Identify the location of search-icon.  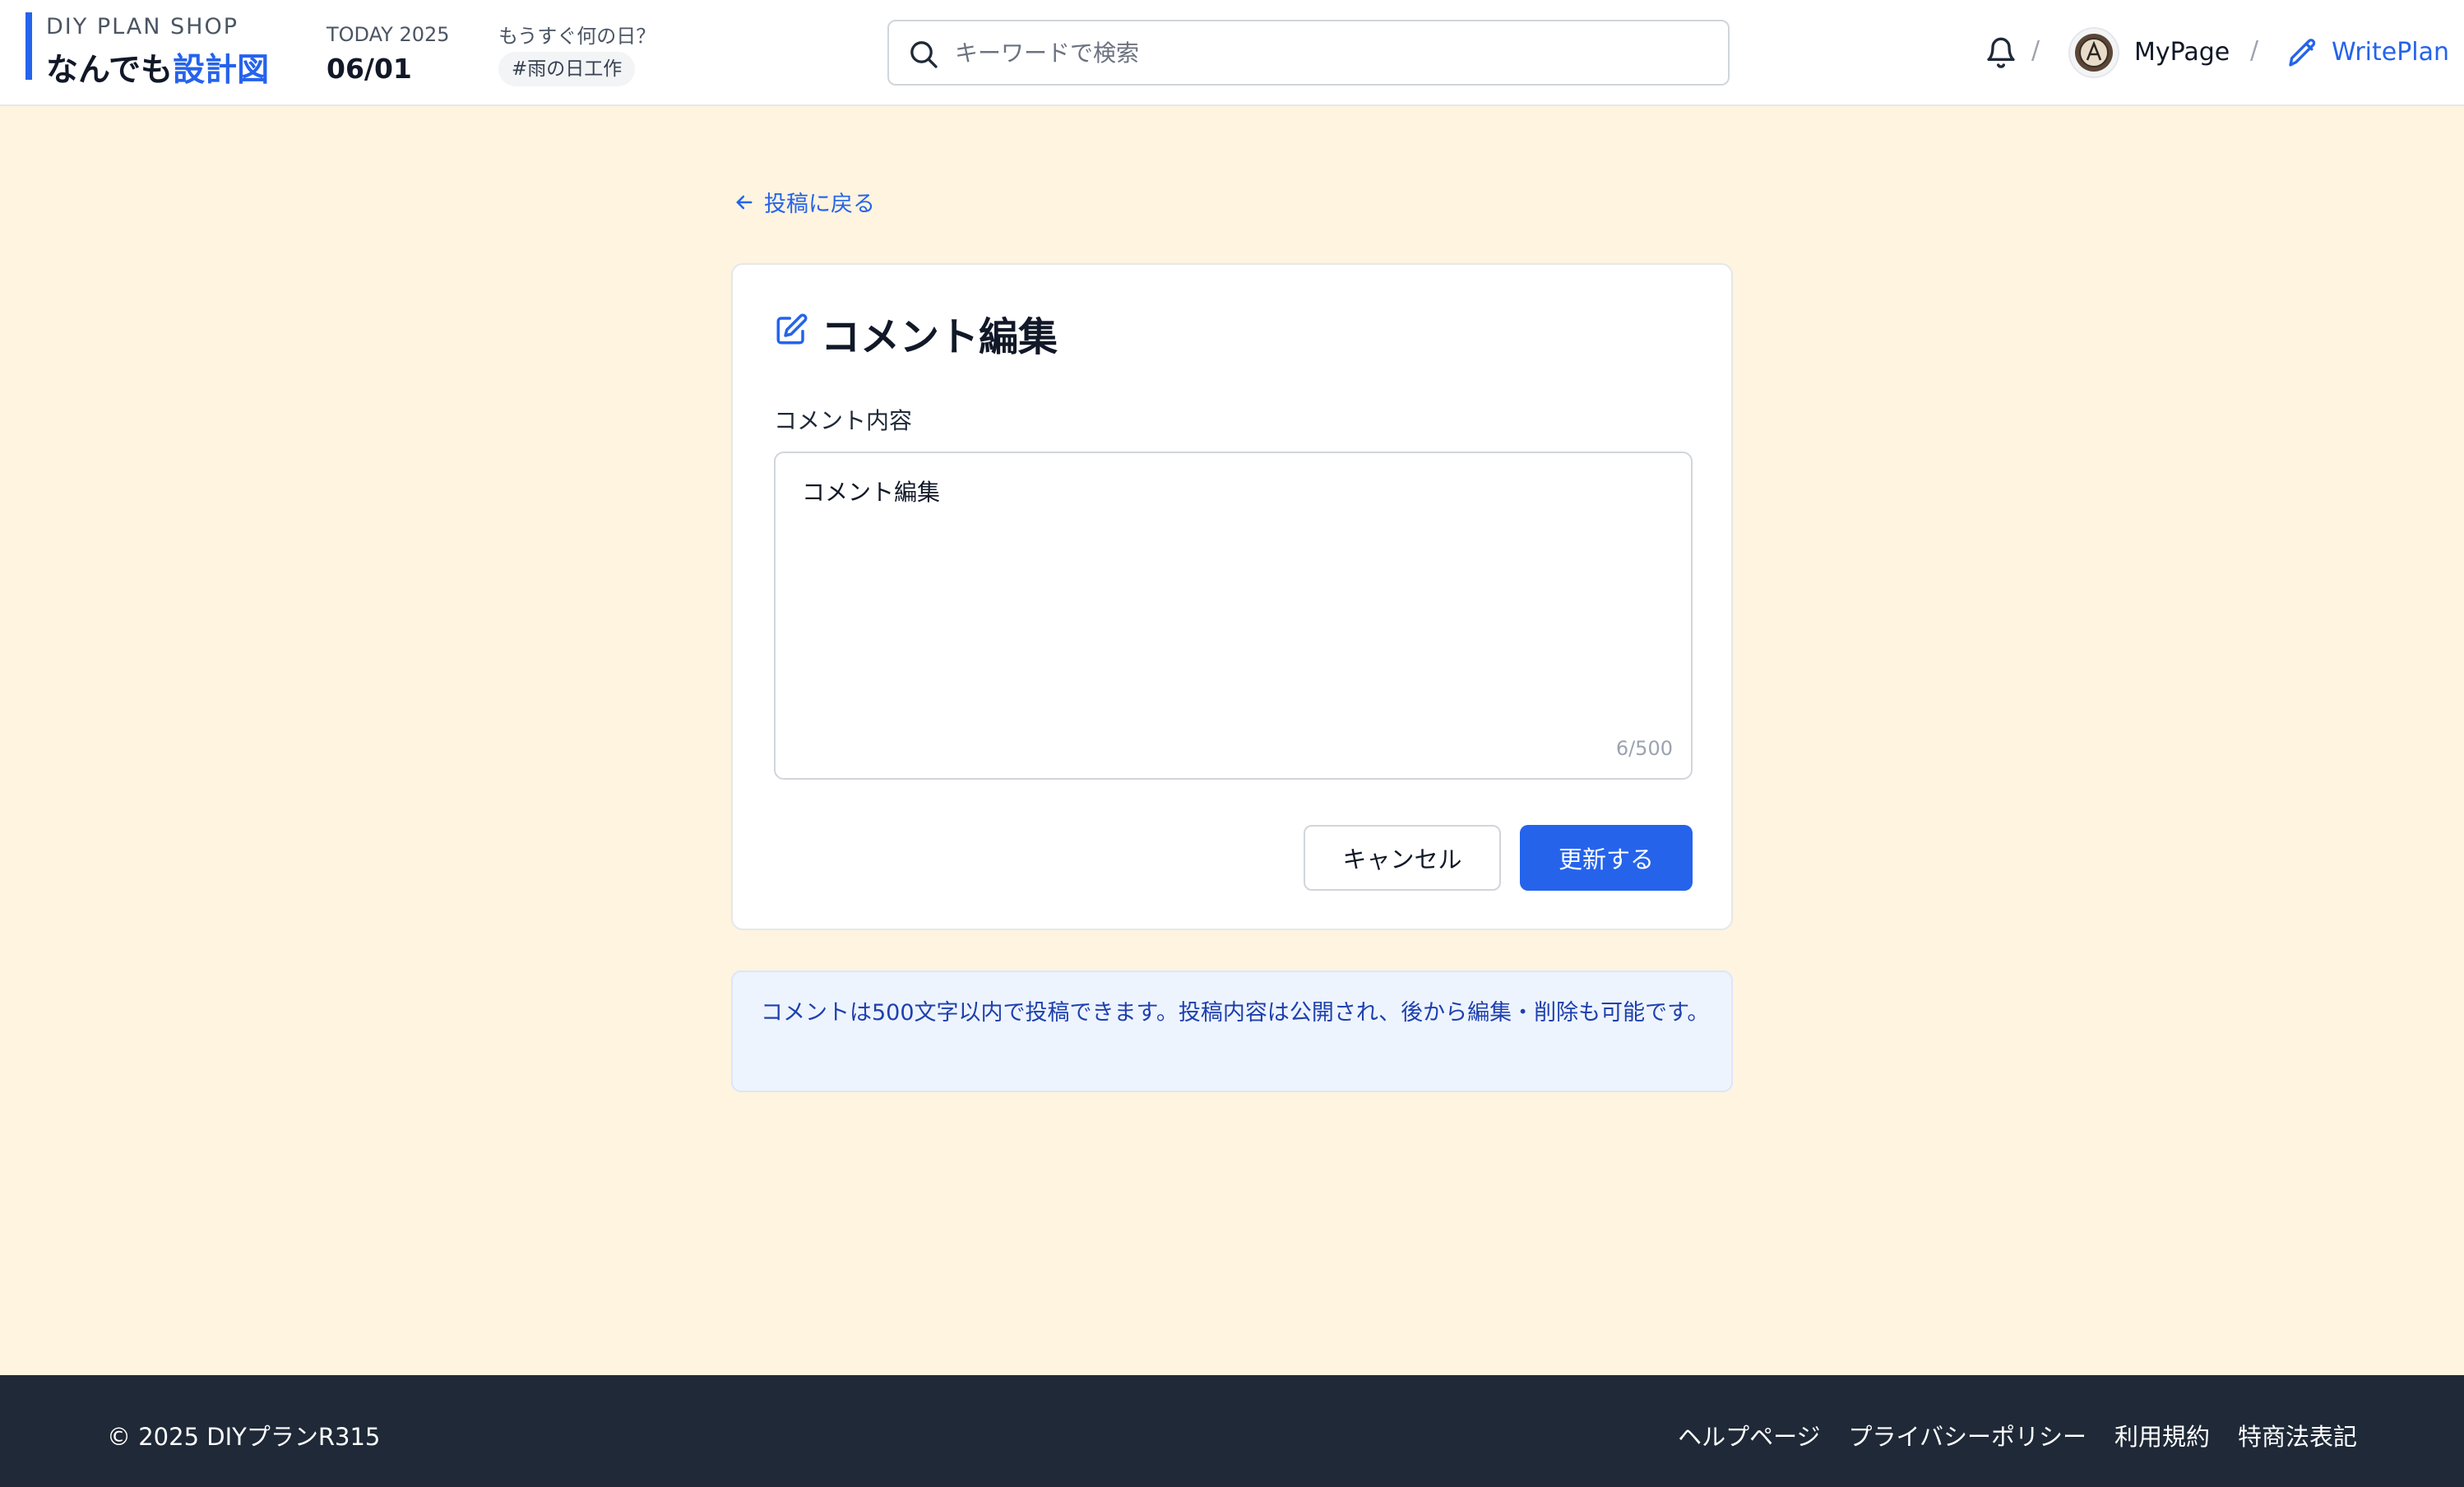
(924, 54).